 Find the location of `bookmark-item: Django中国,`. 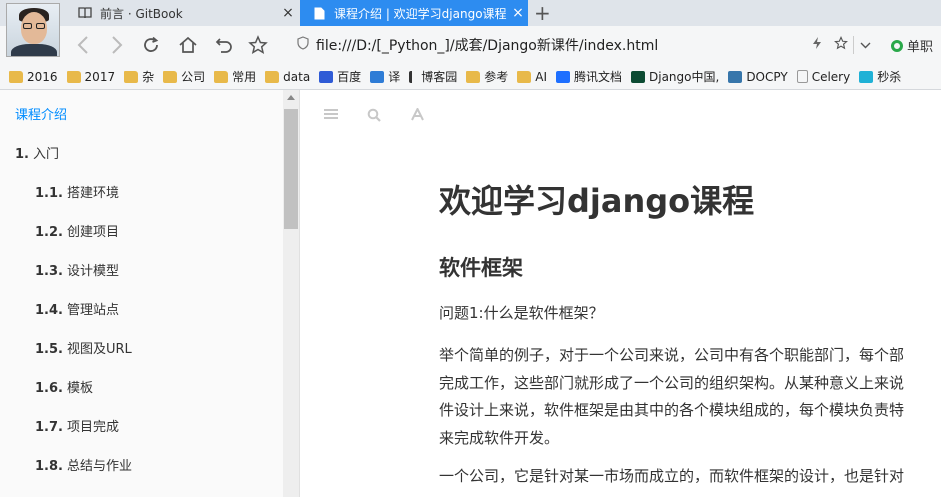

bookmark-item: Django中国, is located at coordinates (675, 76).